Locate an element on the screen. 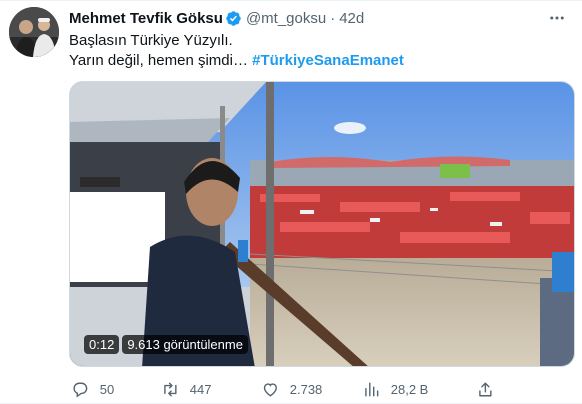 This screenshot has height=404, width=582. video-badge: 0:12 9.613 görüntülenme is located at coordinates (166, 344).